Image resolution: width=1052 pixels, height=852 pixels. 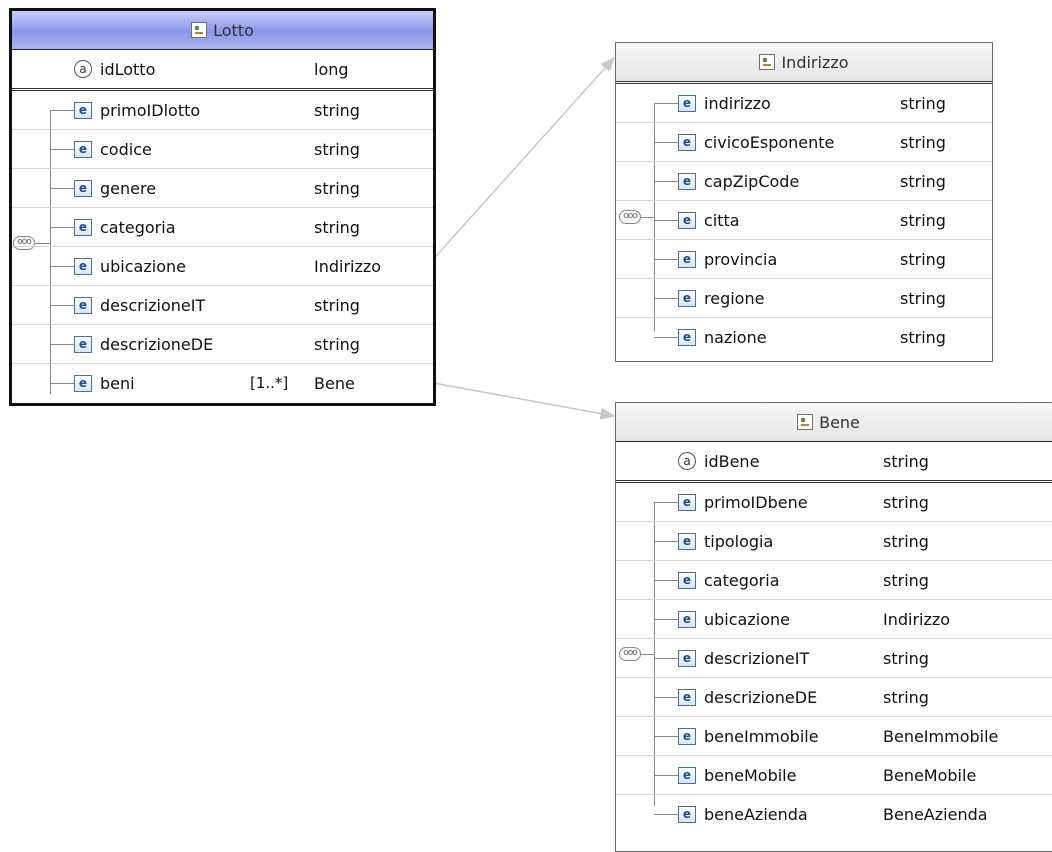 I want to click on element-type: BeneMobile, so click(x=930, y=775).